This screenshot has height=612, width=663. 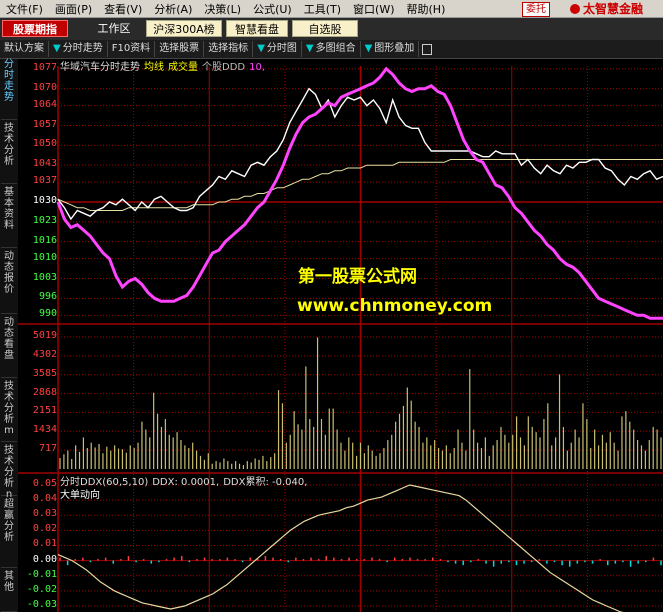 What do you see at coordinates (9, 533) in the screenshot?
I see `side-tab: 超赢分析` at bounding box center [9, 533].